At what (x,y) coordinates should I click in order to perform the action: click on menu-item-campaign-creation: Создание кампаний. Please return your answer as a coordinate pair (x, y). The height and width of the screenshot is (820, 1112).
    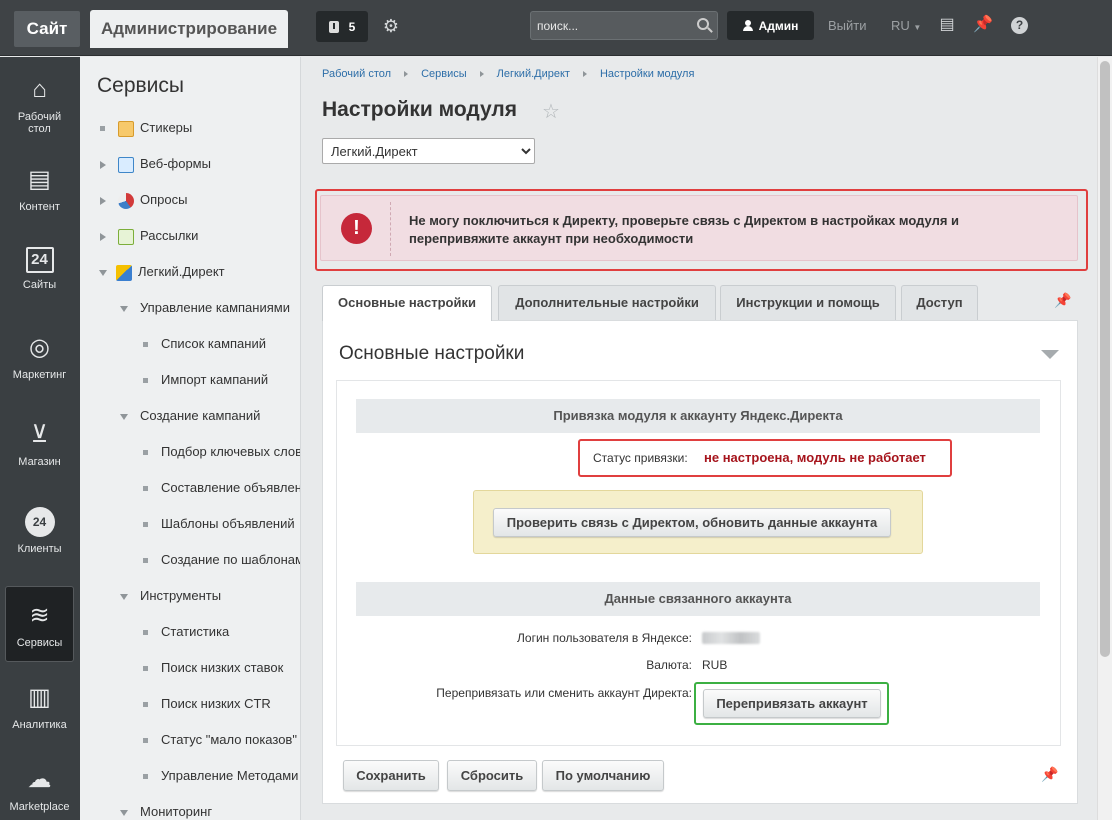
    Looking at the image, I should click on (190, 416).